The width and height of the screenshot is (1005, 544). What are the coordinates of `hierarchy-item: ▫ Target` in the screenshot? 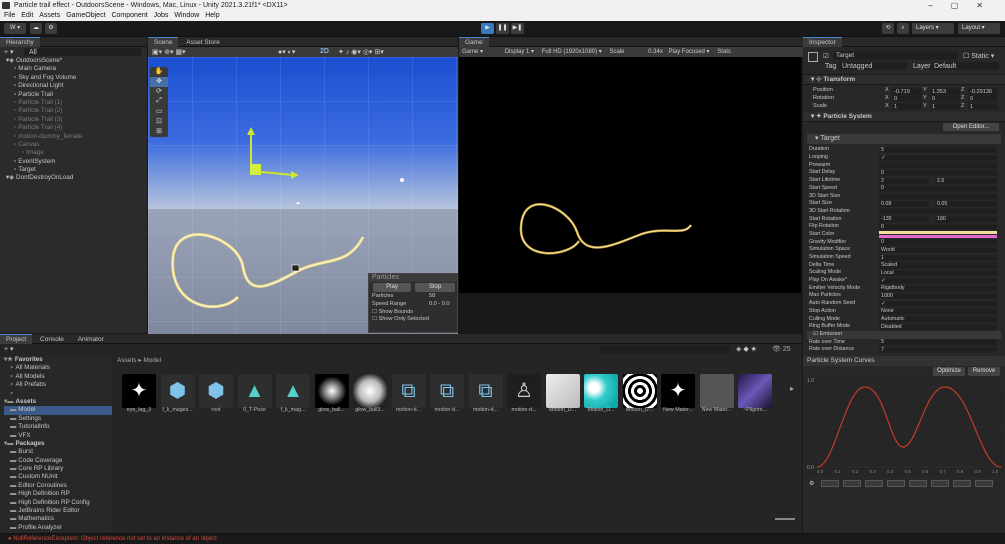 It's located at (76, 170).